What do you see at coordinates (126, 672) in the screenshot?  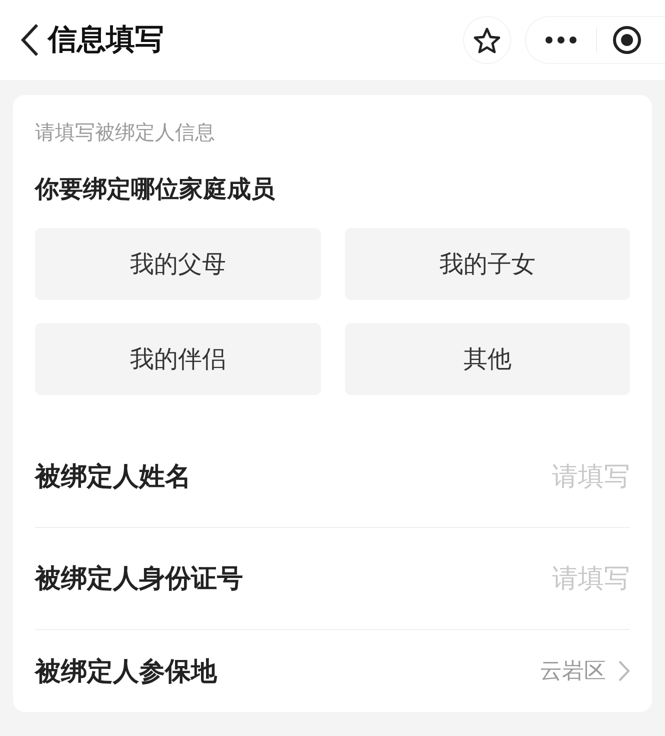 I see `field-label: 被绑定人参保地` at bounding box center [126, 672].